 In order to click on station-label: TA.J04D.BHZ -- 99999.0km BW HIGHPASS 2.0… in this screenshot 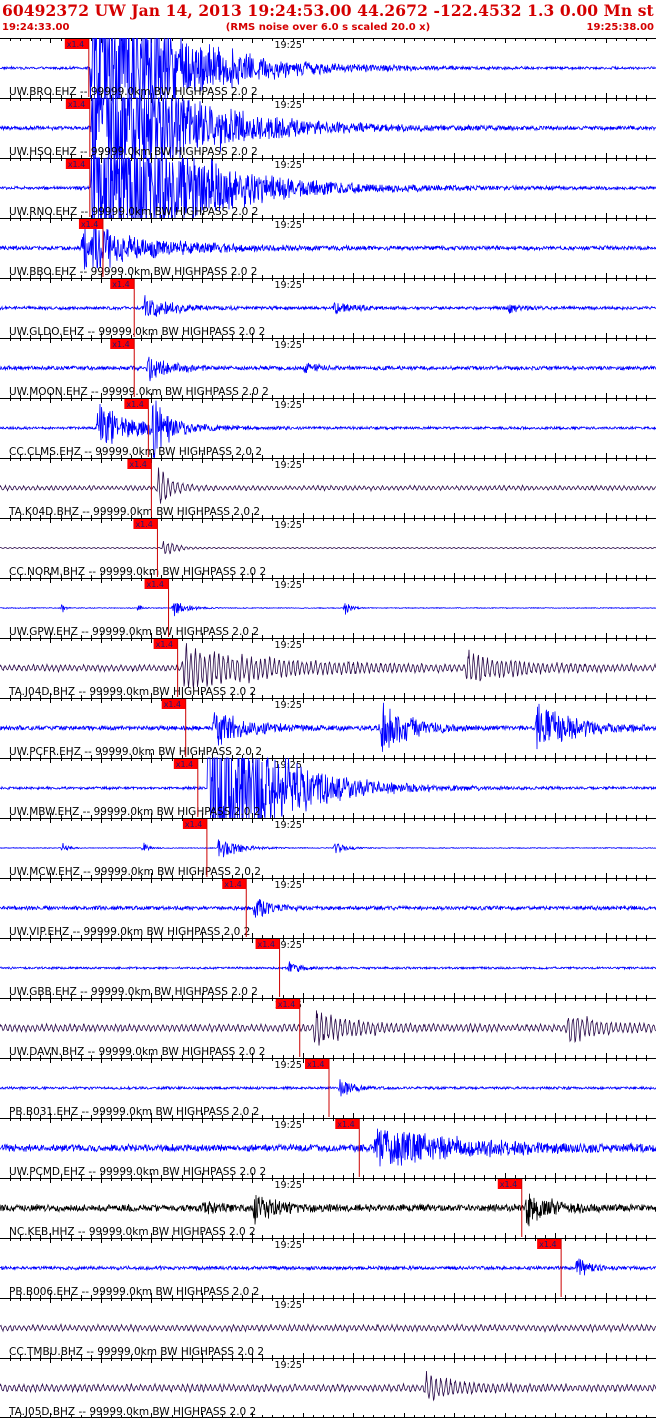, I will do `click(132, 692)`.